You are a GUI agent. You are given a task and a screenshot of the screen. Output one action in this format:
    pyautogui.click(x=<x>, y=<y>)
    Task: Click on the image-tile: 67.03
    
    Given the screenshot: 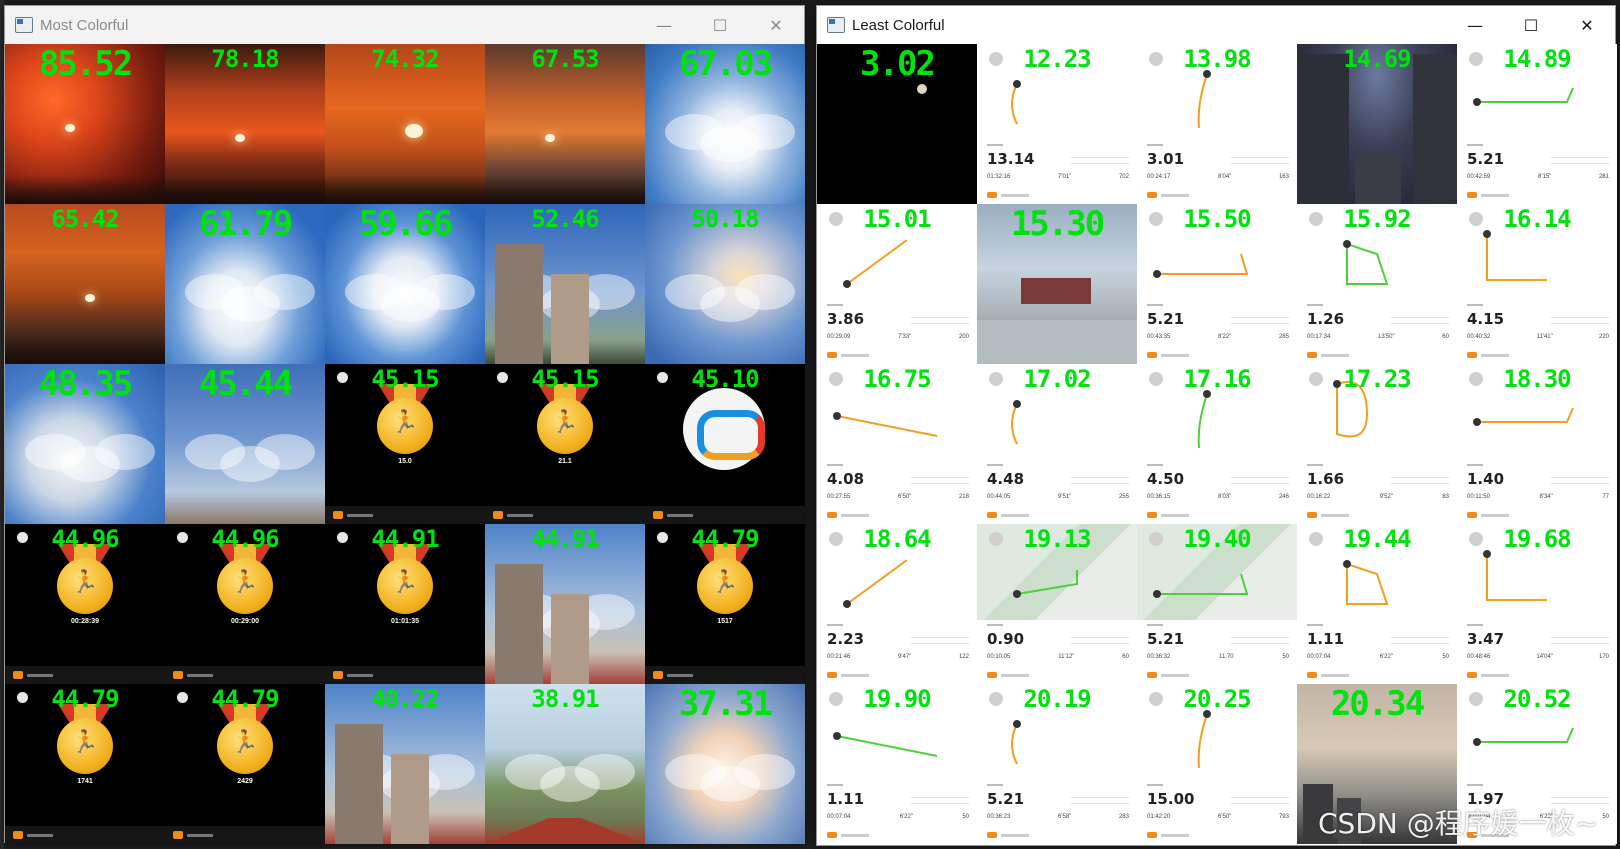 What is the action you would take?
    pyautogui.click(x=725, y=124)
    